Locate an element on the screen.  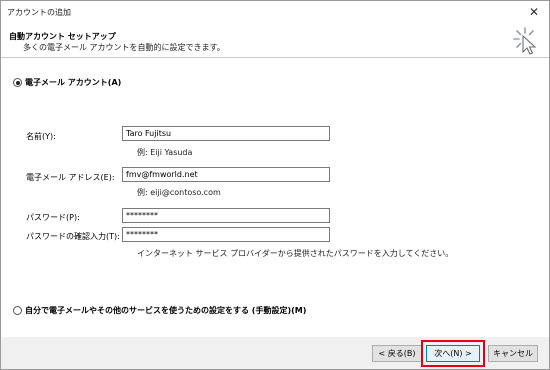
header-subtitle: 多くの電子メール アカウントを自動的に設定できます。 is located at coordinates (124, 47).